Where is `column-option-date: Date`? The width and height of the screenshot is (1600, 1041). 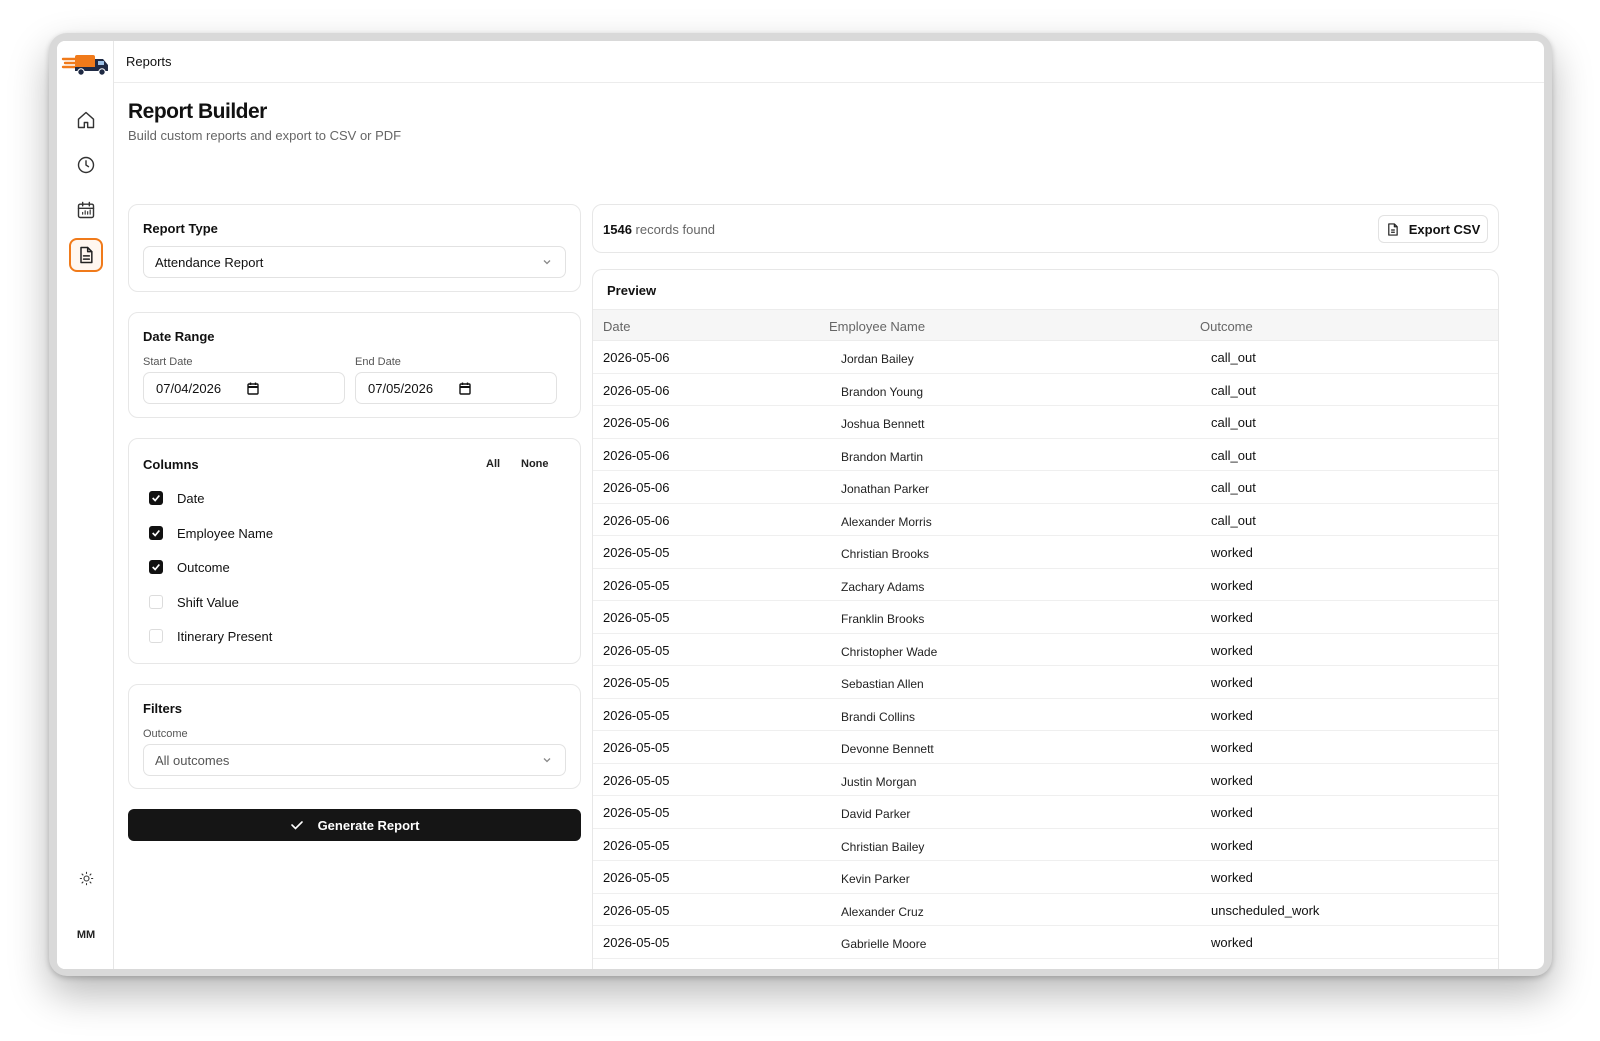 column-option-date: Date is located at coordinates (176, 498).